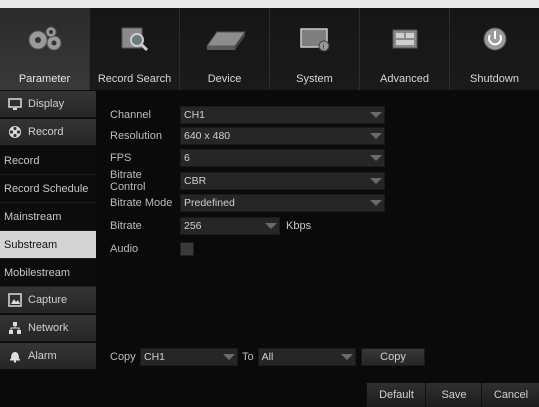 Image resolution: width=539 pixels, height=407 pixels. I want to click on bitrate-mode-label: Bitrate Mode, so click(141, 203).